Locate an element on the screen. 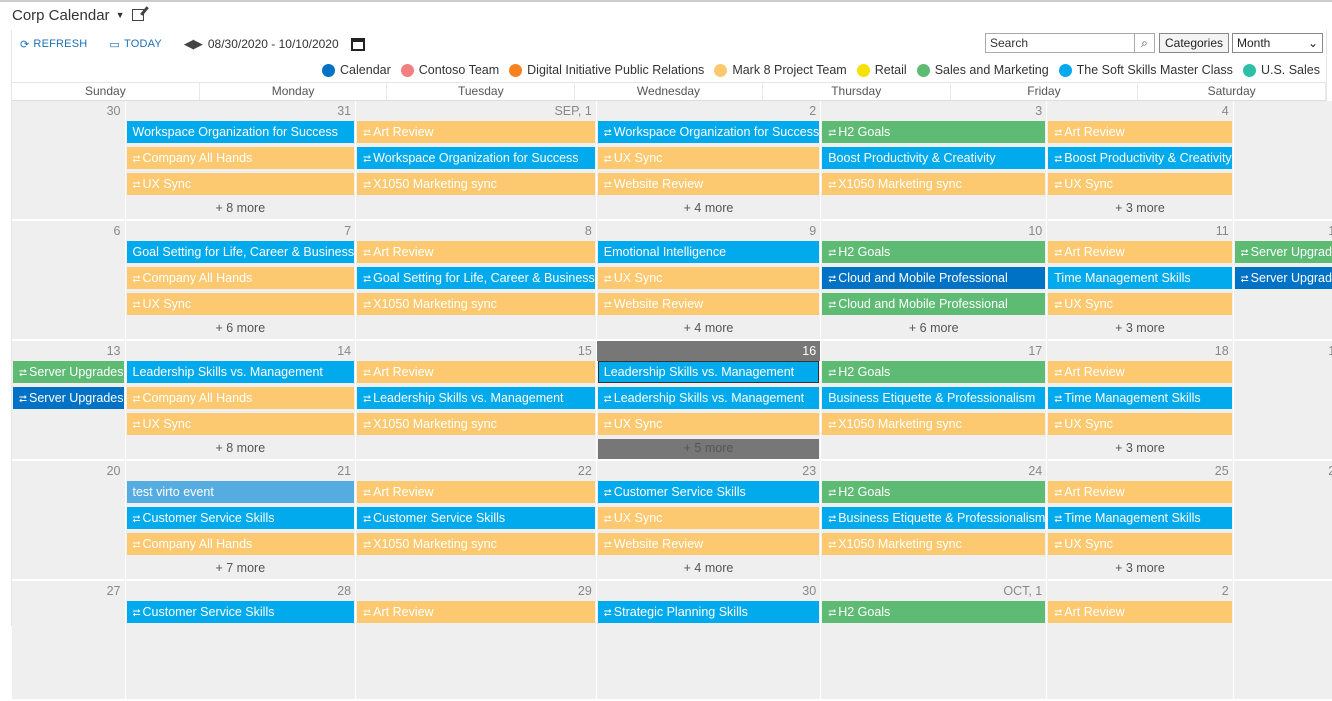 The image size is (1332, 701). event-item: Emotional Intelligence is located at coordinates (708, 252).